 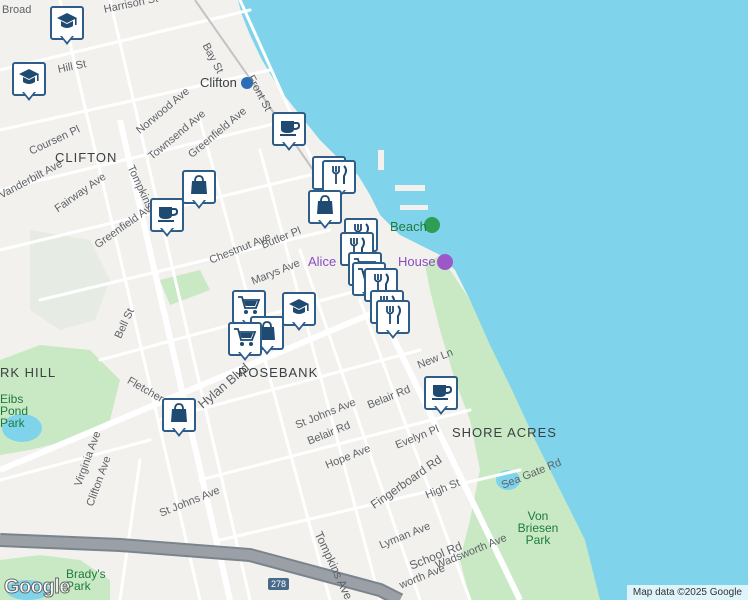 I want to click on area-label-clifton: CLIFTON, so click(x=86, y=157).